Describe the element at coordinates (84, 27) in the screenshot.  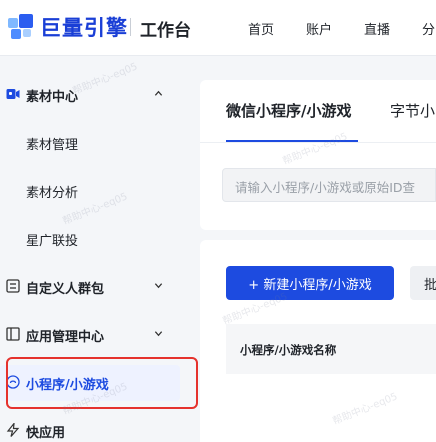
I see `brand-name: 巨量引擎` at that location.